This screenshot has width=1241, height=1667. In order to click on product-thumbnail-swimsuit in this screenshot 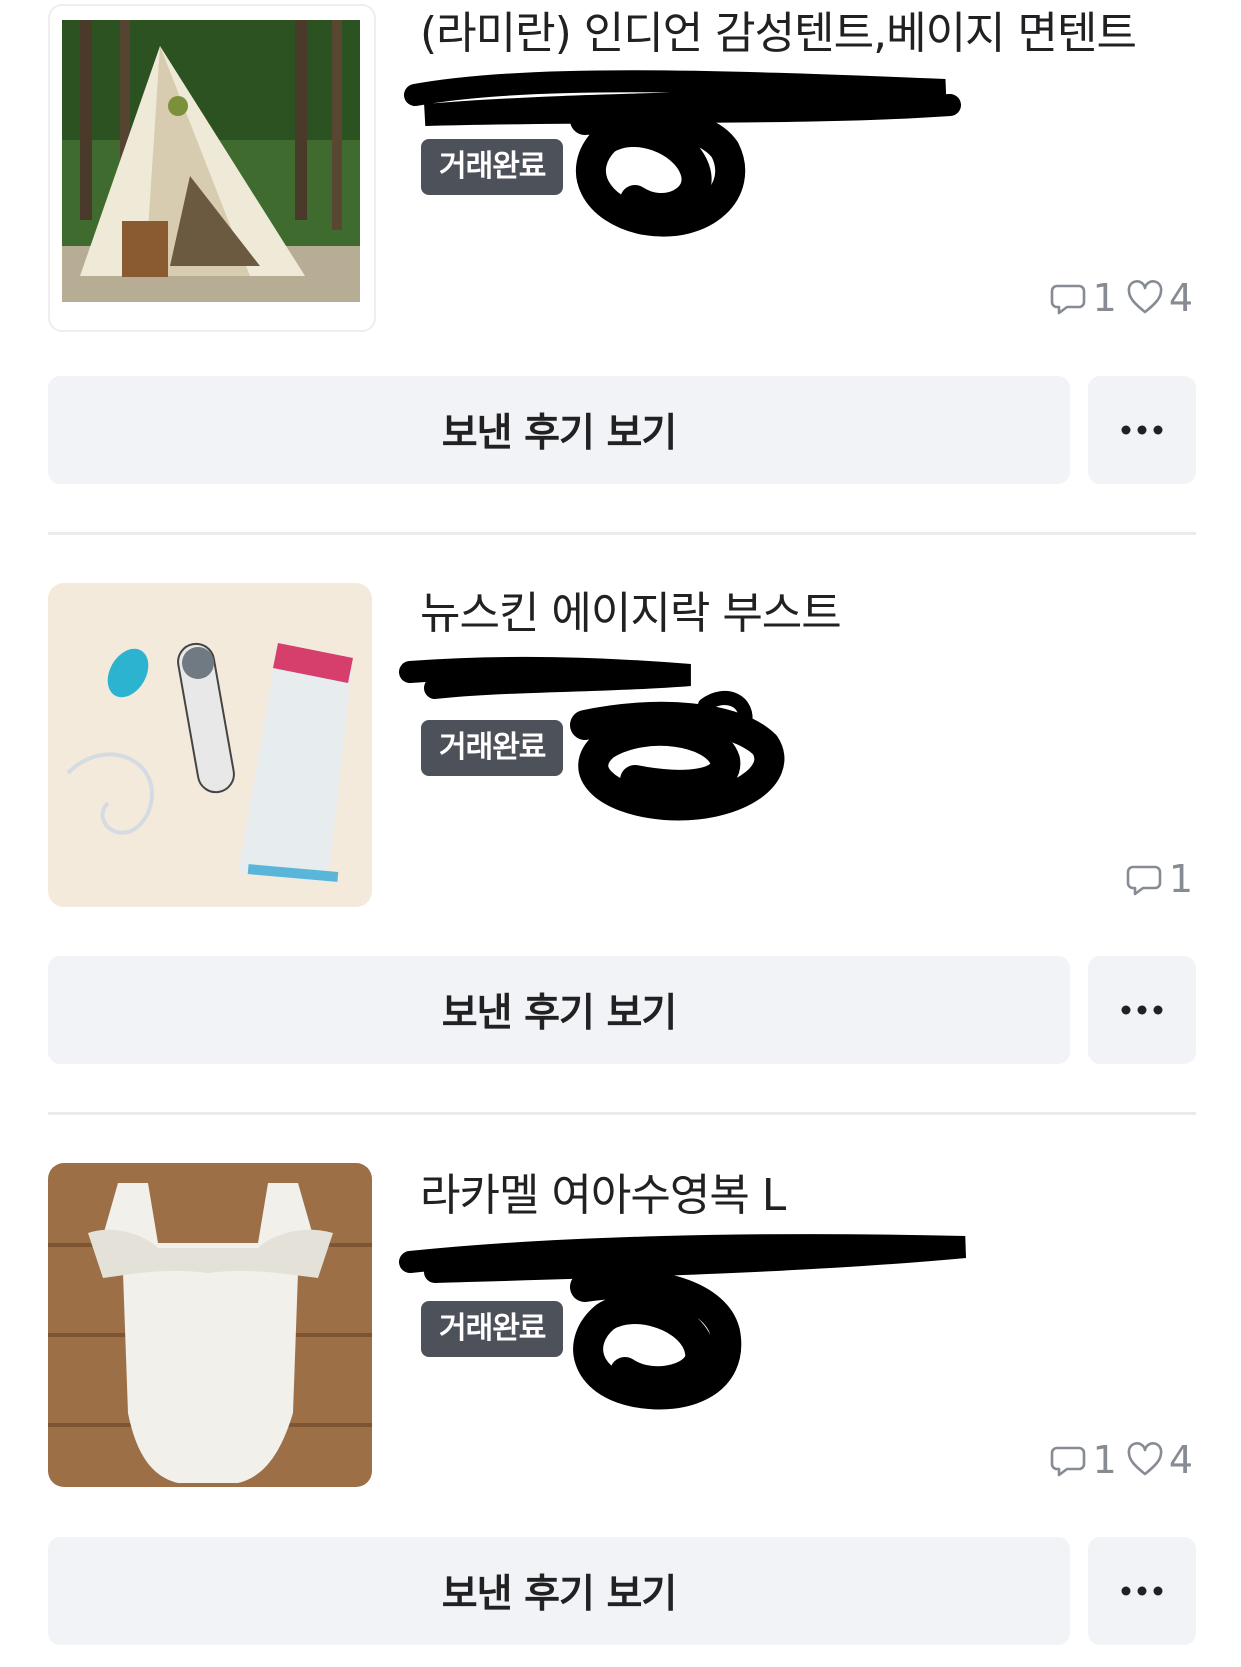, I will do `click(210, 1325)`.